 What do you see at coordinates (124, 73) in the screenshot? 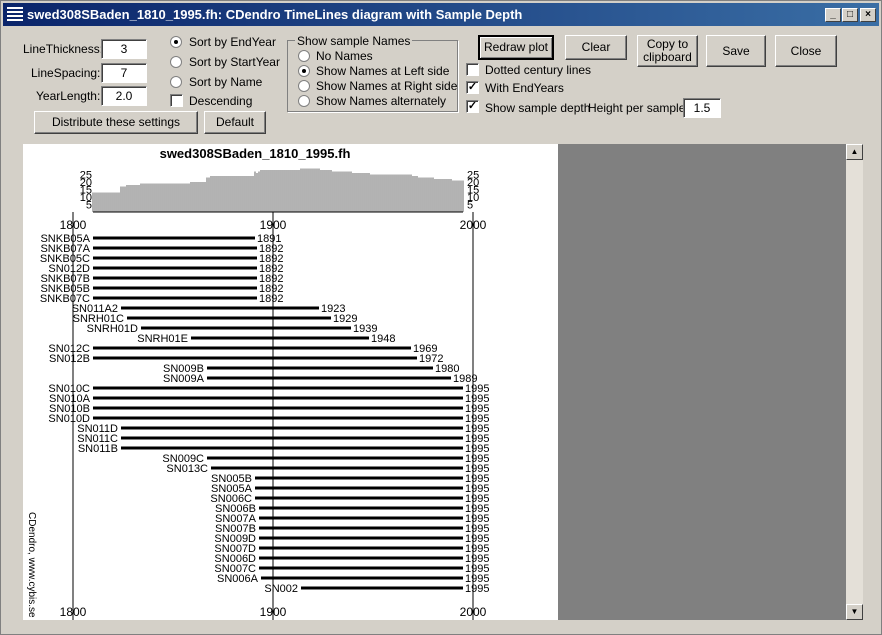
I see `line-spacing-input: 7` at bounding box center [124, 73].